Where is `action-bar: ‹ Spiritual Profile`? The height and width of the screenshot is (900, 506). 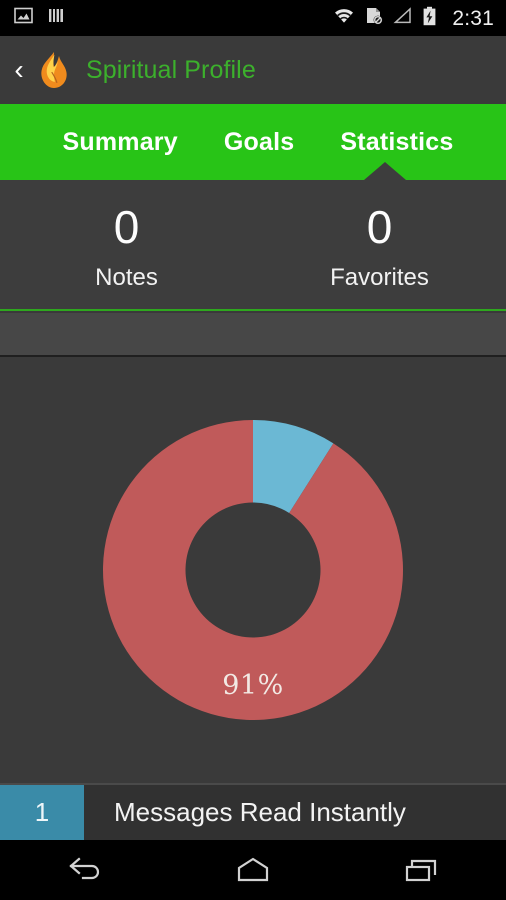
action-bar: ‹ Spiritual Profile is located at coordinates (253, 70).